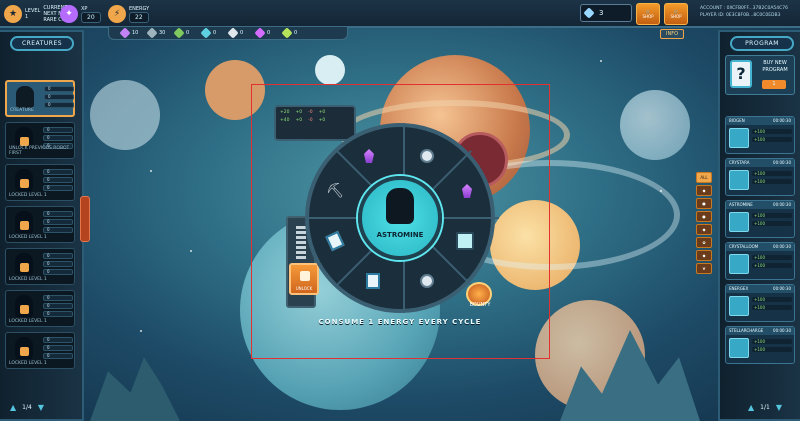 Image resolution: width=800 pixels, height=421 pixels. Describe the element at coordinates (737, 120) in the screenshot. I see `program-name: BIOGEN` at that location.